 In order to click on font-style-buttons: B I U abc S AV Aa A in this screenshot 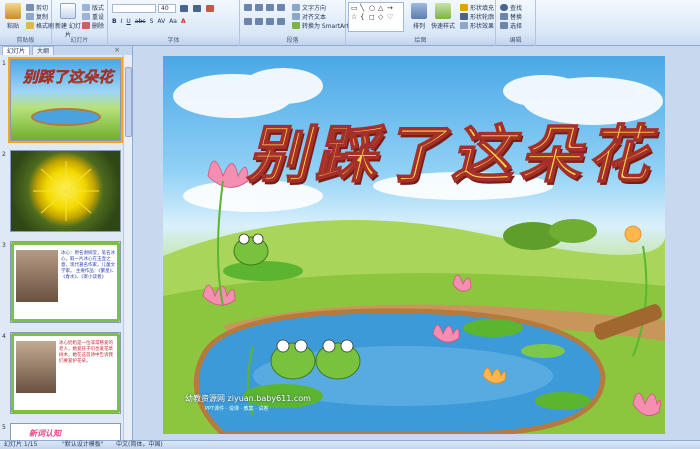, I will do `click(149, 21)`.